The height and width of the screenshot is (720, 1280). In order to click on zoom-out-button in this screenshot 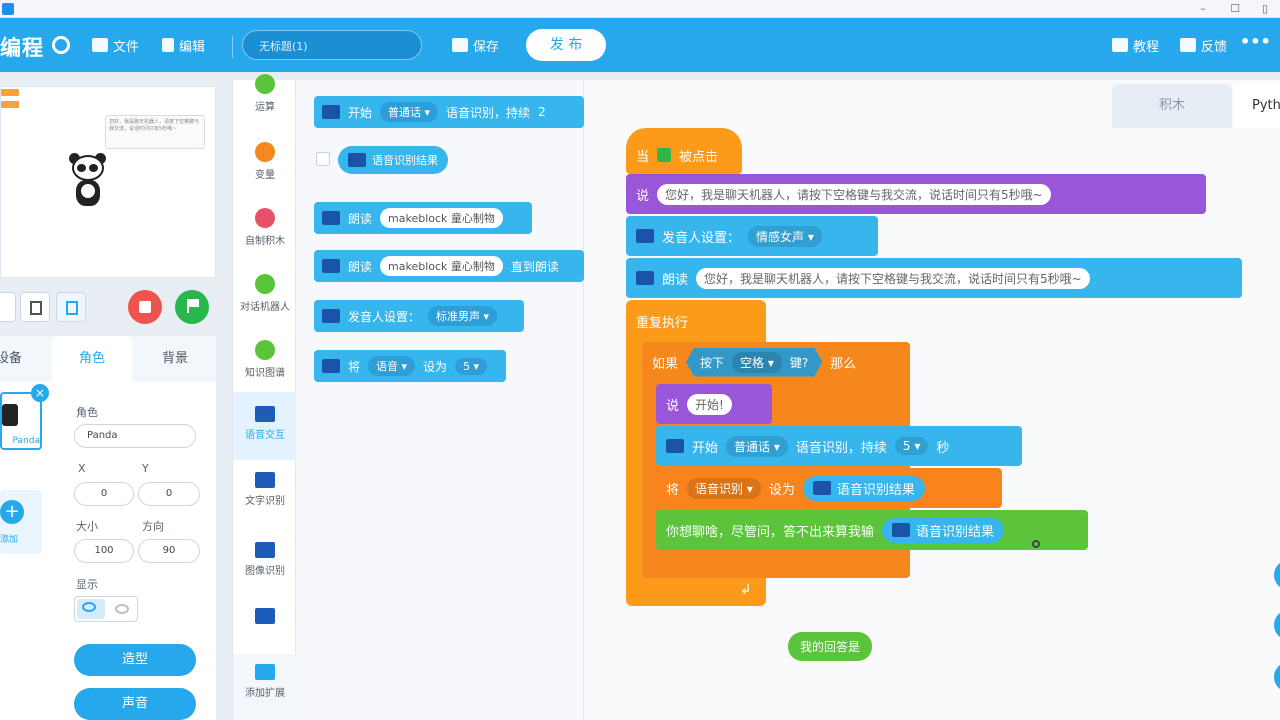, I will do `click(1277, 625)`.